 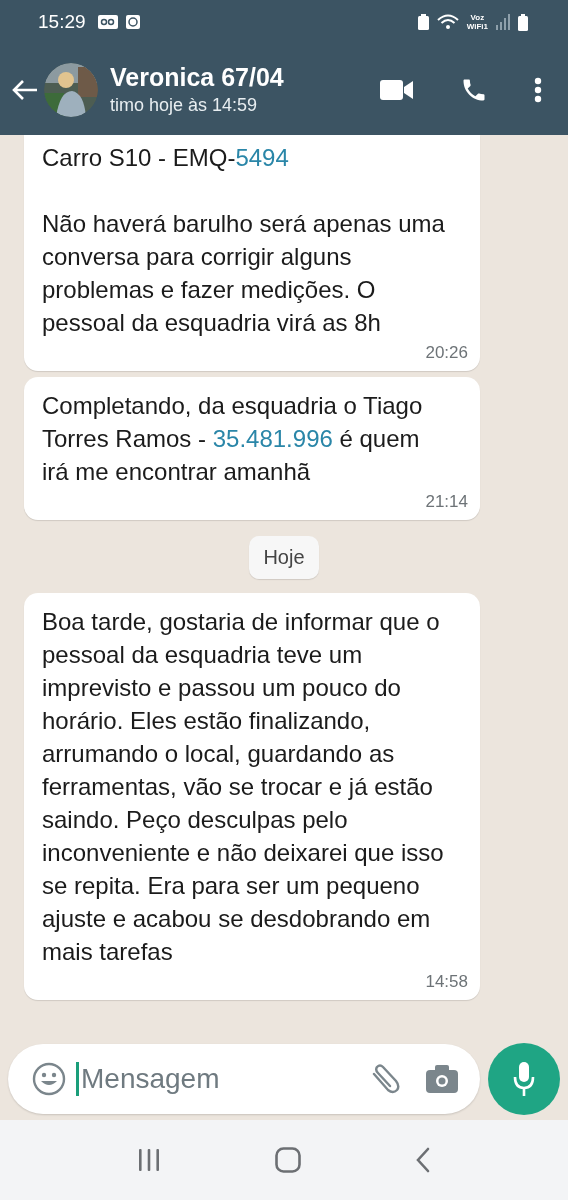 I want to click on battery-saver-icon, so click(x=423, y=22).